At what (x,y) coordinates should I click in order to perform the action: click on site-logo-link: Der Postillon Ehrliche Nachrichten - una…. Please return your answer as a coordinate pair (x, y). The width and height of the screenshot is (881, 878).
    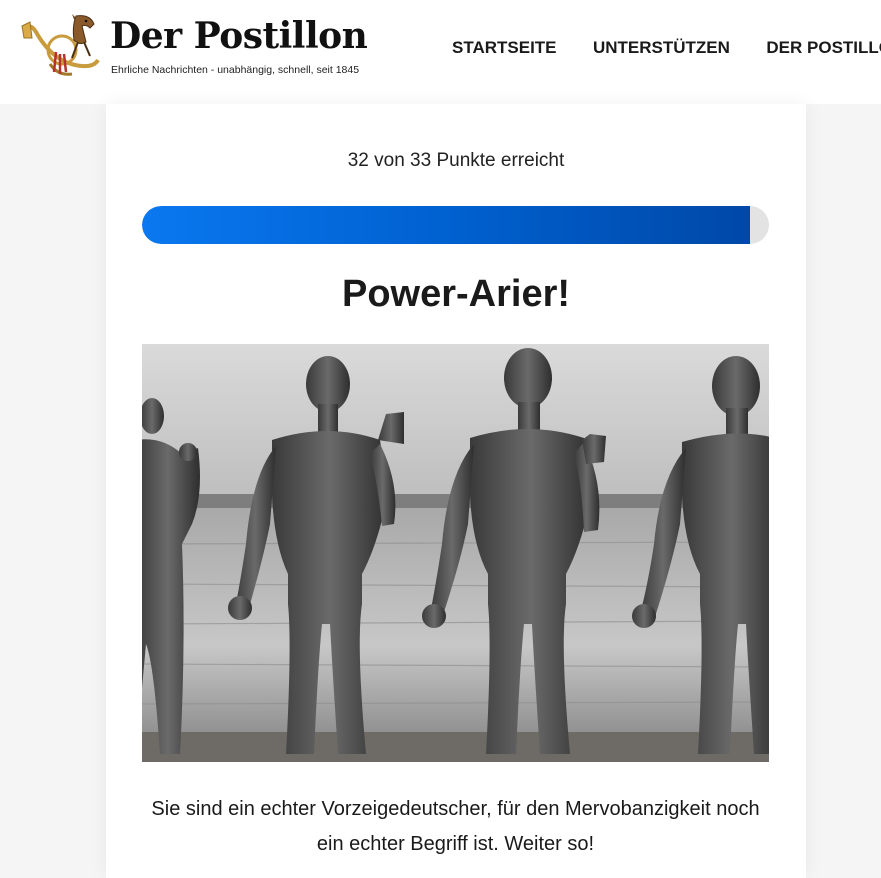
    Looking at the image, I should click on (194, 48).